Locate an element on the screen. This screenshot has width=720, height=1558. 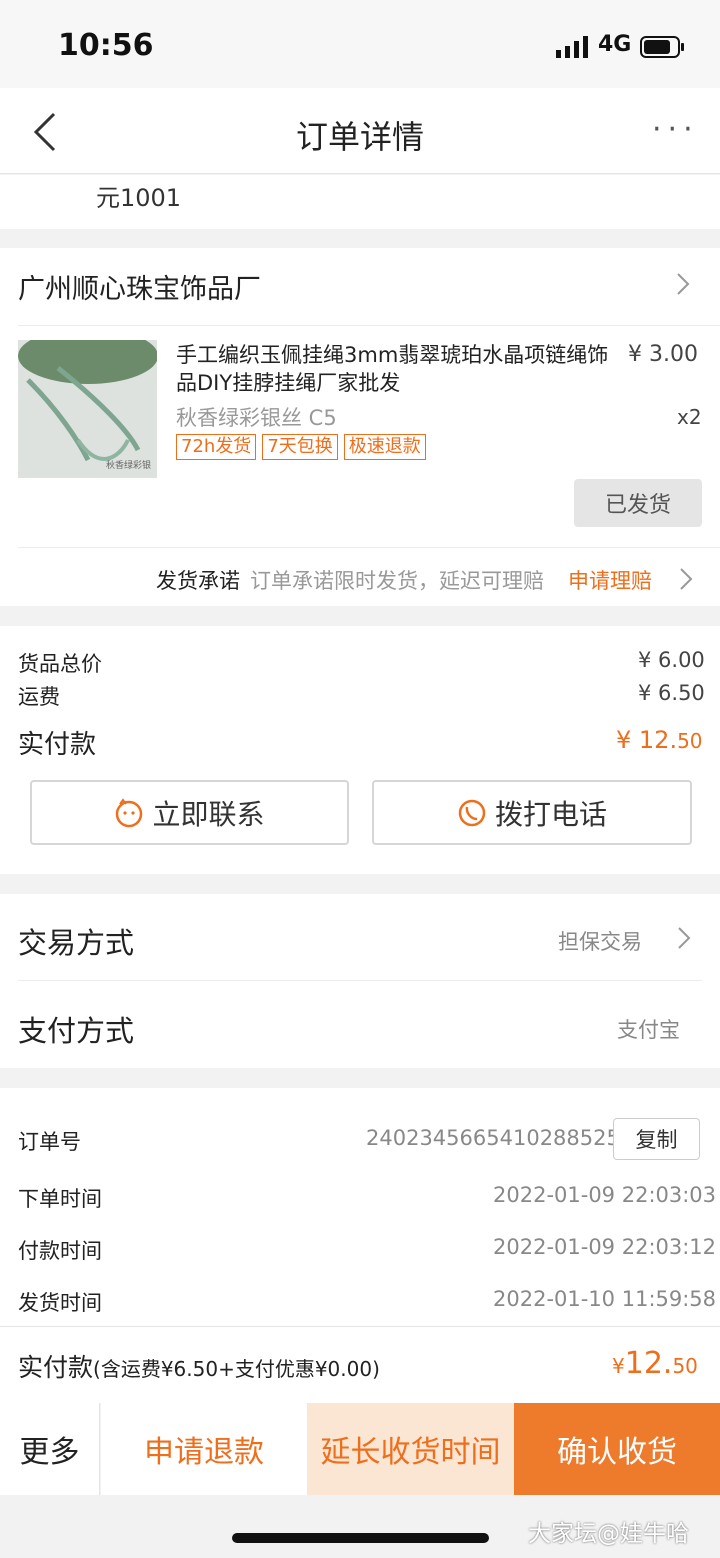
shop-name: 广州顺心珠宝饰品厂 is located at coordinates (139, 286).